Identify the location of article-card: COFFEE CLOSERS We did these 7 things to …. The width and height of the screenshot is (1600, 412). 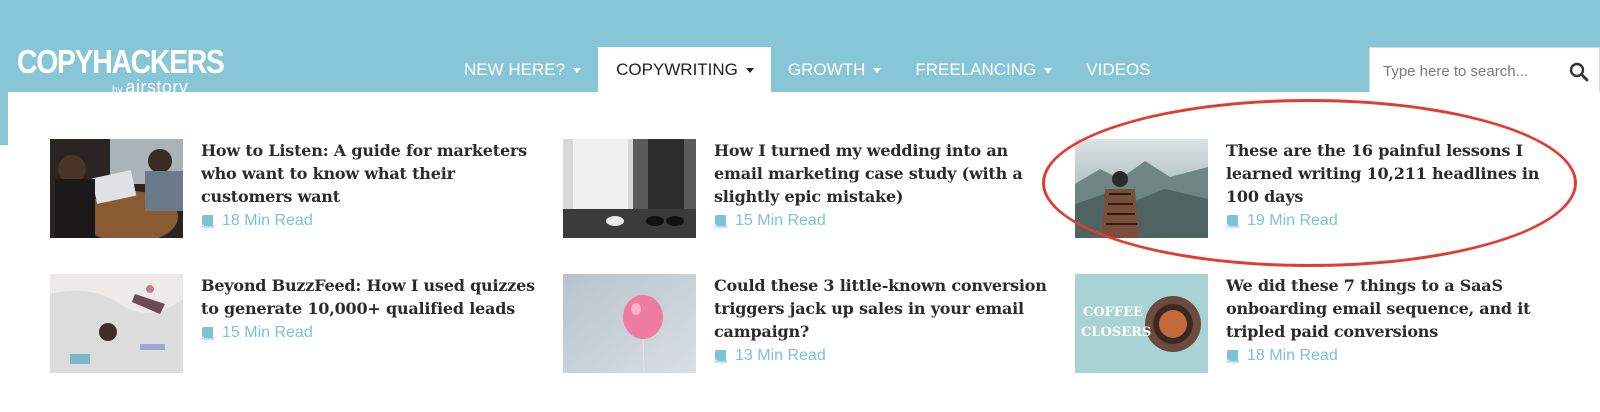
(1325, 329).